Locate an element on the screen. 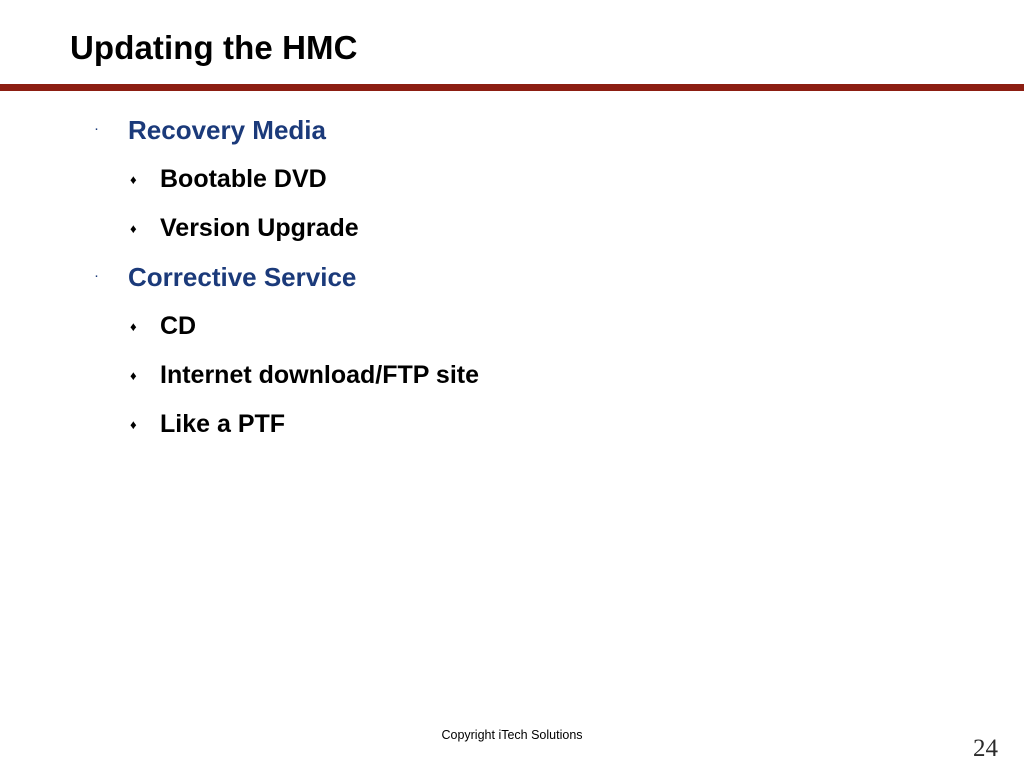 Image resolution: width=1024 pixels, height=768 pixels. list-item-label: Recovery Media is located at coordinates (227, 130).